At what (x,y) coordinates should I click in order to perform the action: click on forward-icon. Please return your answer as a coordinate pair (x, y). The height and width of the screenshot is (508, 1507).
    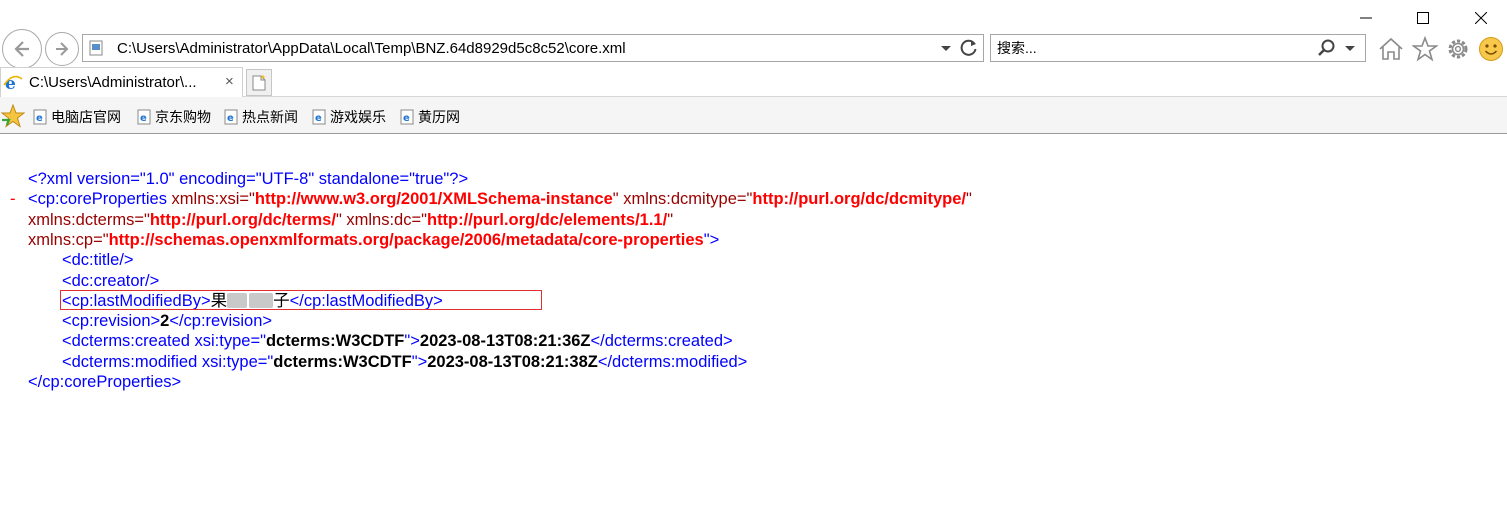
    Looking at the image, I should click on (62, 49).